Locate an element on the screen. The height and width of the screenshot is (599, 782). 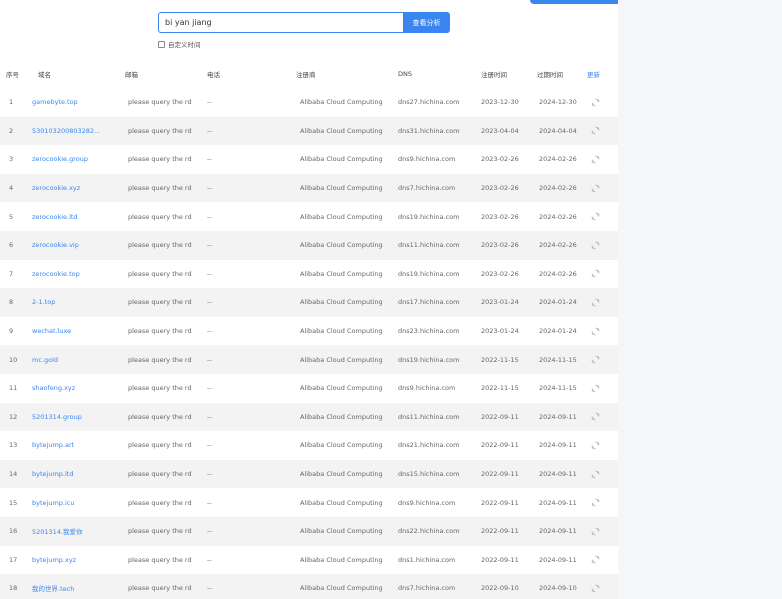
dns-cell: dns31.hichina.com is located at coordinates (439, 131).